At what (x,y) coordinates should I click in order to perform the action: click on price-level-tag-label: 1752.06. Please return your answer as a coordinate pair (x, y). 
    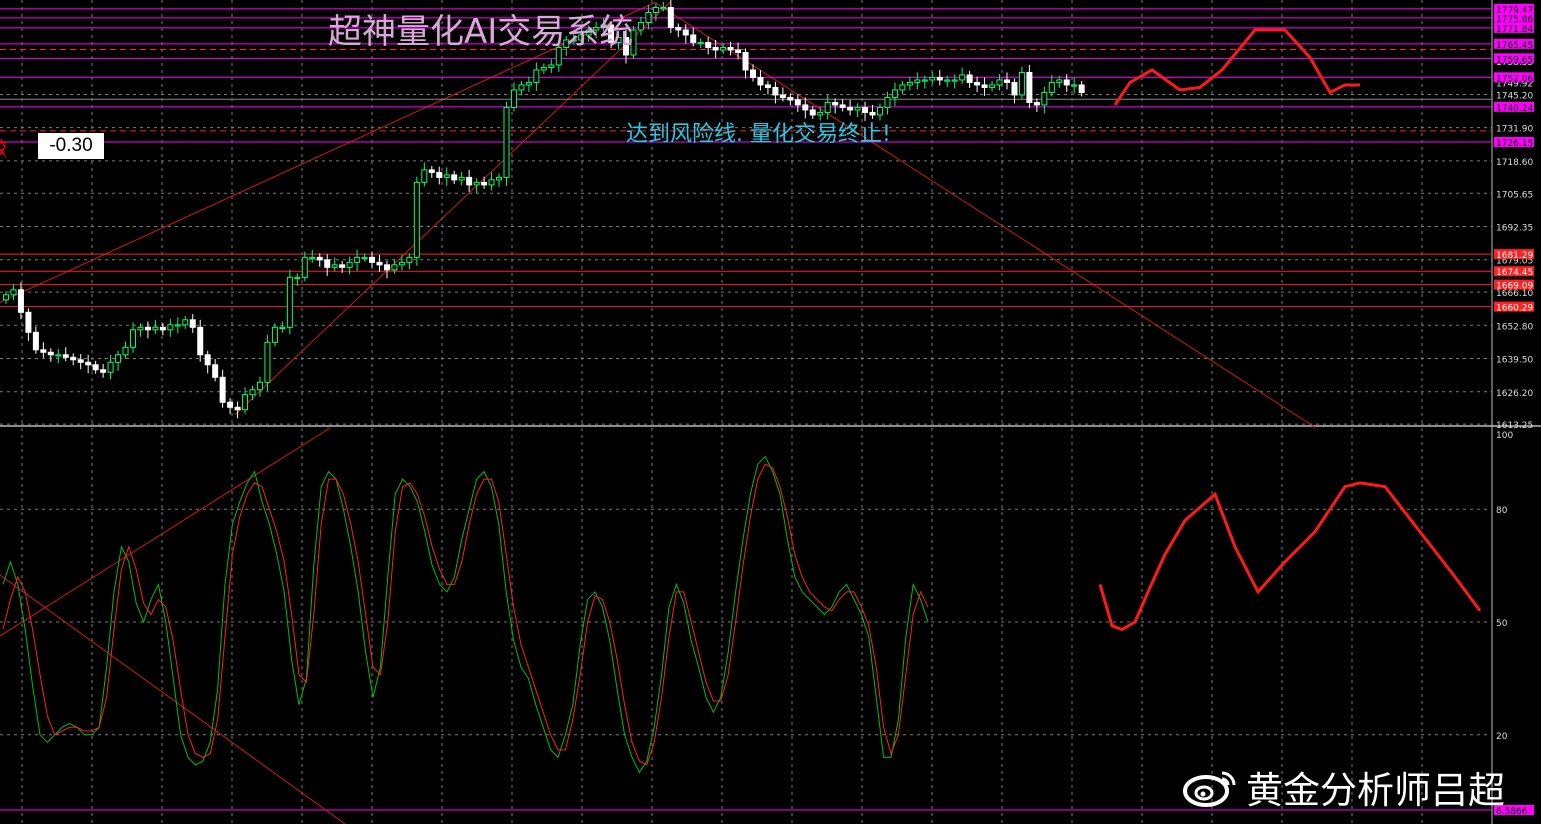
    Looking at the image, I should click on (1514, 79).